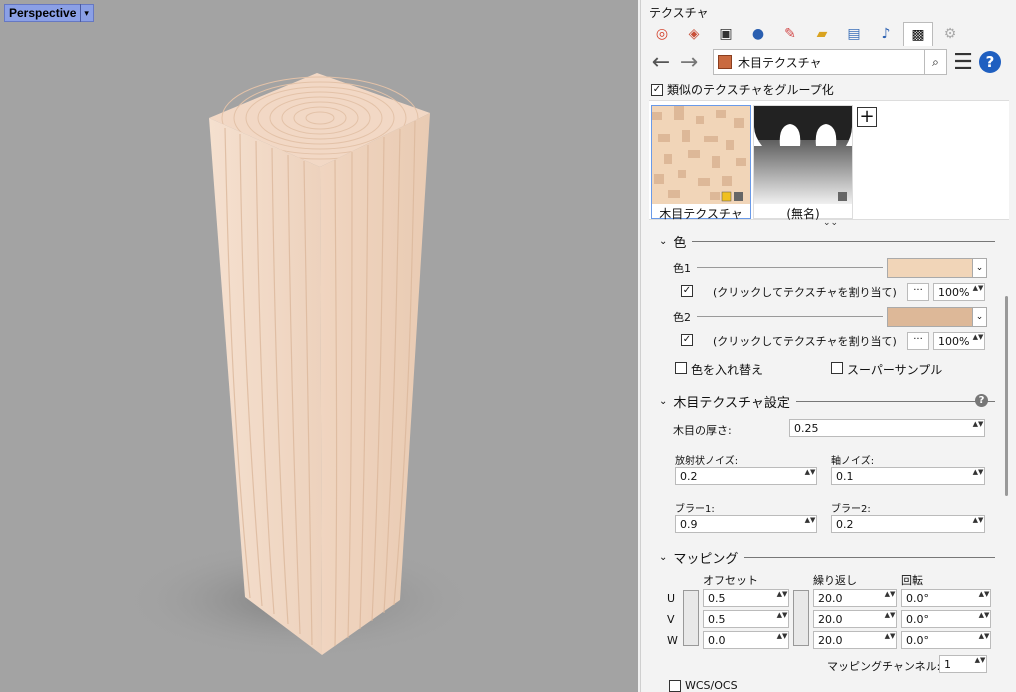  I want to click on search-icon: ⌕, so click(936, 62).